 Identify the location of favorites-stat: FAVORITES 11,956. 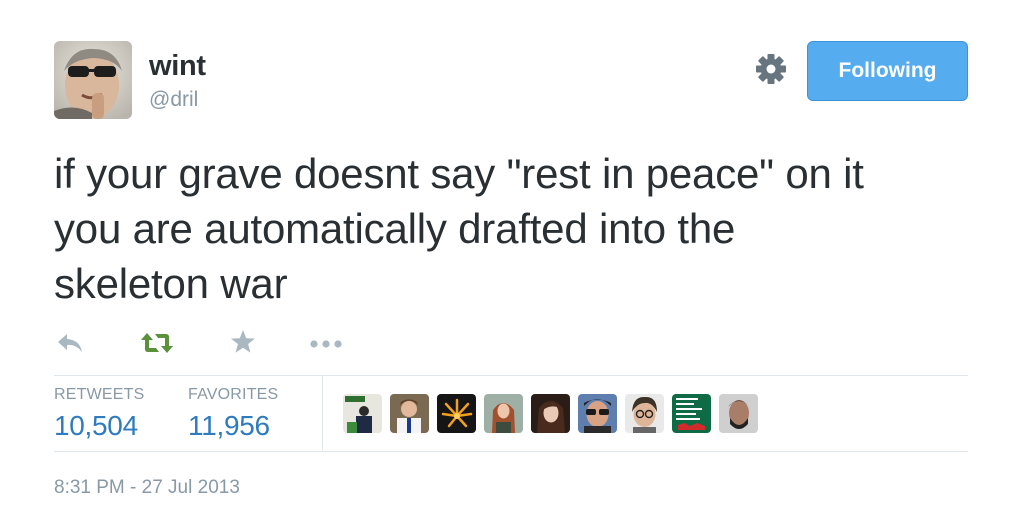
(233, 414).